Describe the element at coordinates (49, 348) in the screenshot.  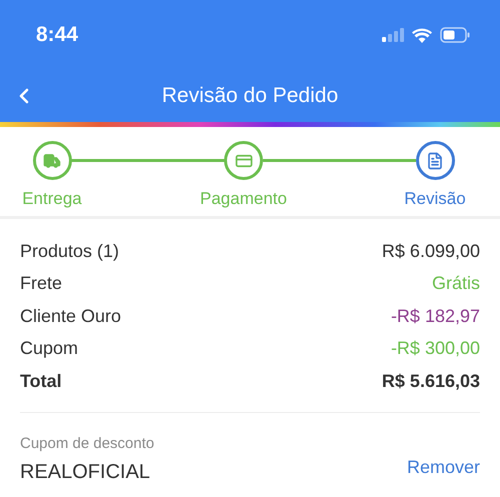
I see `summary-label: Cupom` at that location.